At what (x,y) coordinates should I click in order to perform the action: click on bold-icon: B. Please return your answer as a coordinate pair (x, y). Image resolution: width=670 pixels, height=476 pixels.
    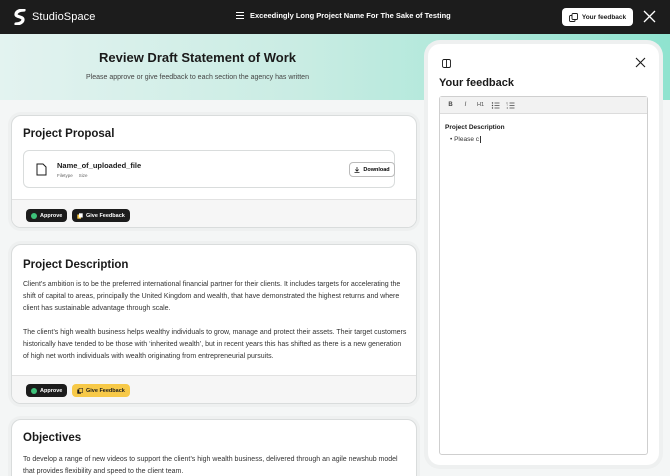
    Looking at the image, I should click on (450, 105).